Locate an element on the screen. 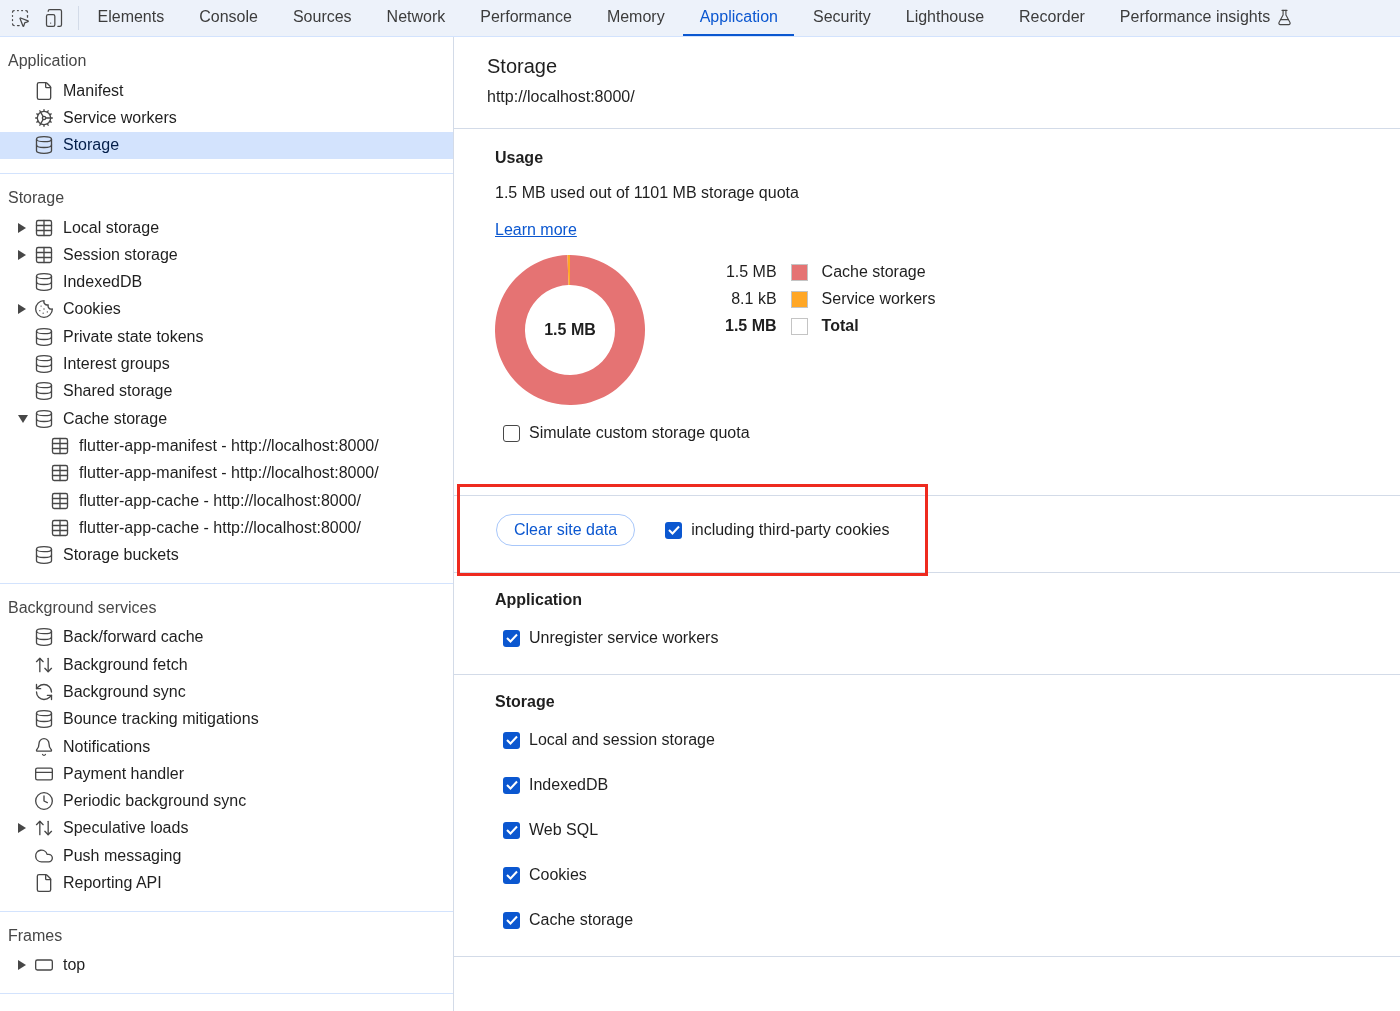  panel-tab: Memory is located at coordinates (636, 18).